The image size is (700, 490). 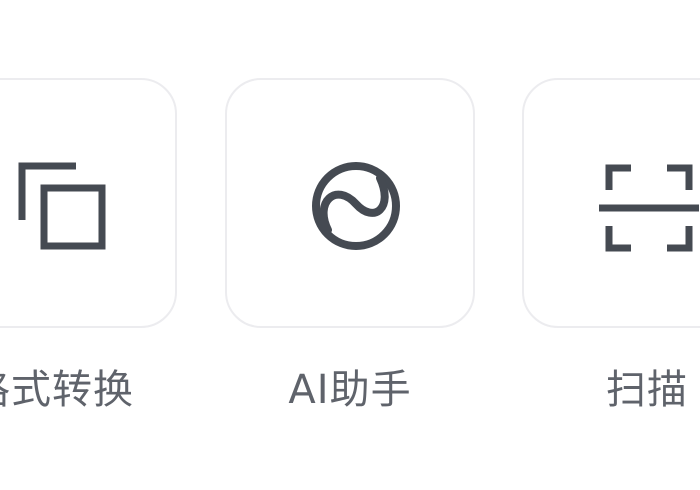 What do you see at coordinates (356, 206) in the screenshot?
I see `ai-ball-icon` at bounding box center [356, 206].